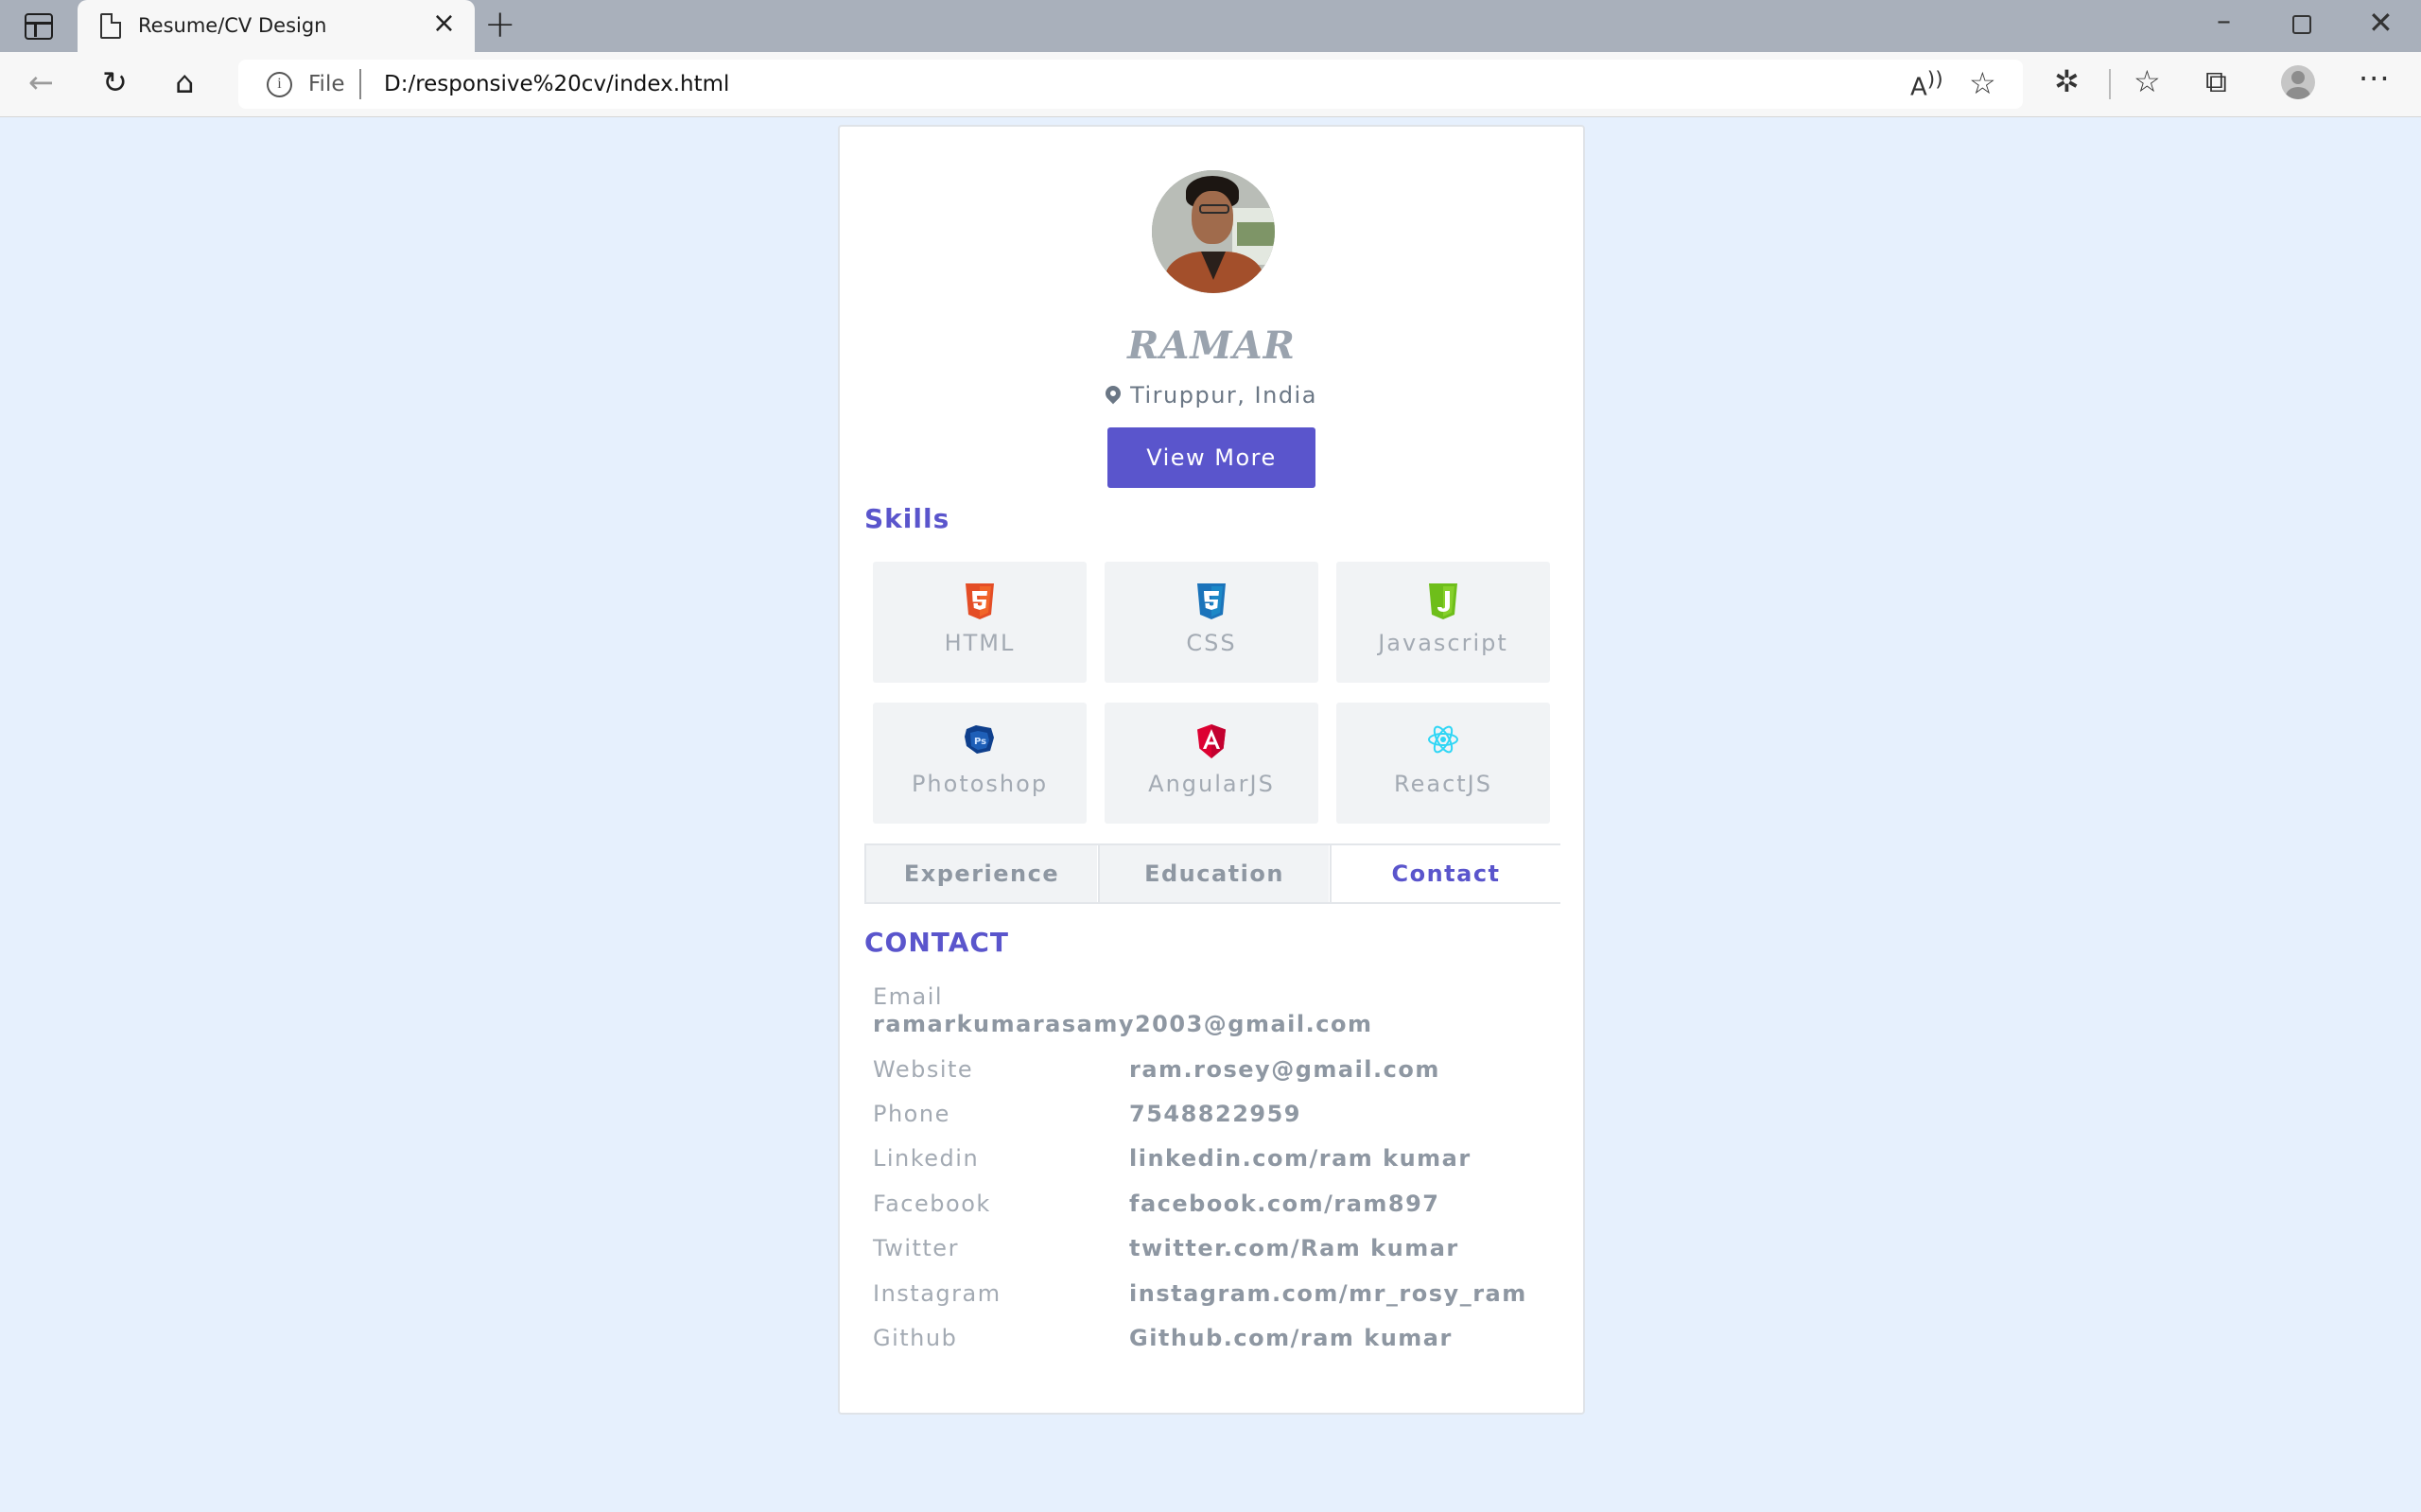  I want to click on address-separator, so click(360, 84).